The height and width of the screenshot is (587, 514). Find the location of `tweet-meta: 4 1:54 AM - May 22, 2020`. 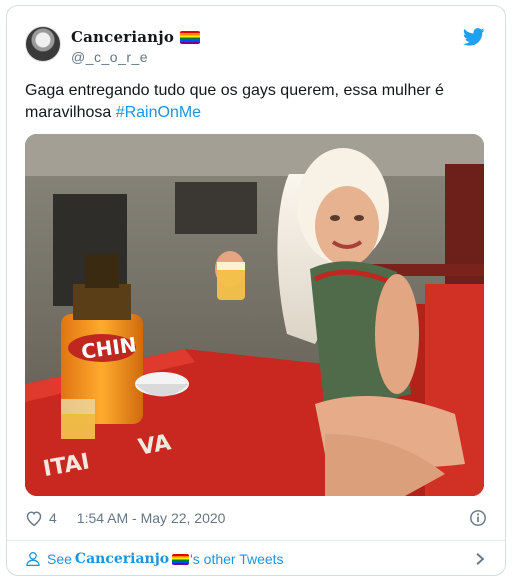

tweet-meta: 4 1:54 AM - May 22, 2020 is located at coordinates (256, 518).